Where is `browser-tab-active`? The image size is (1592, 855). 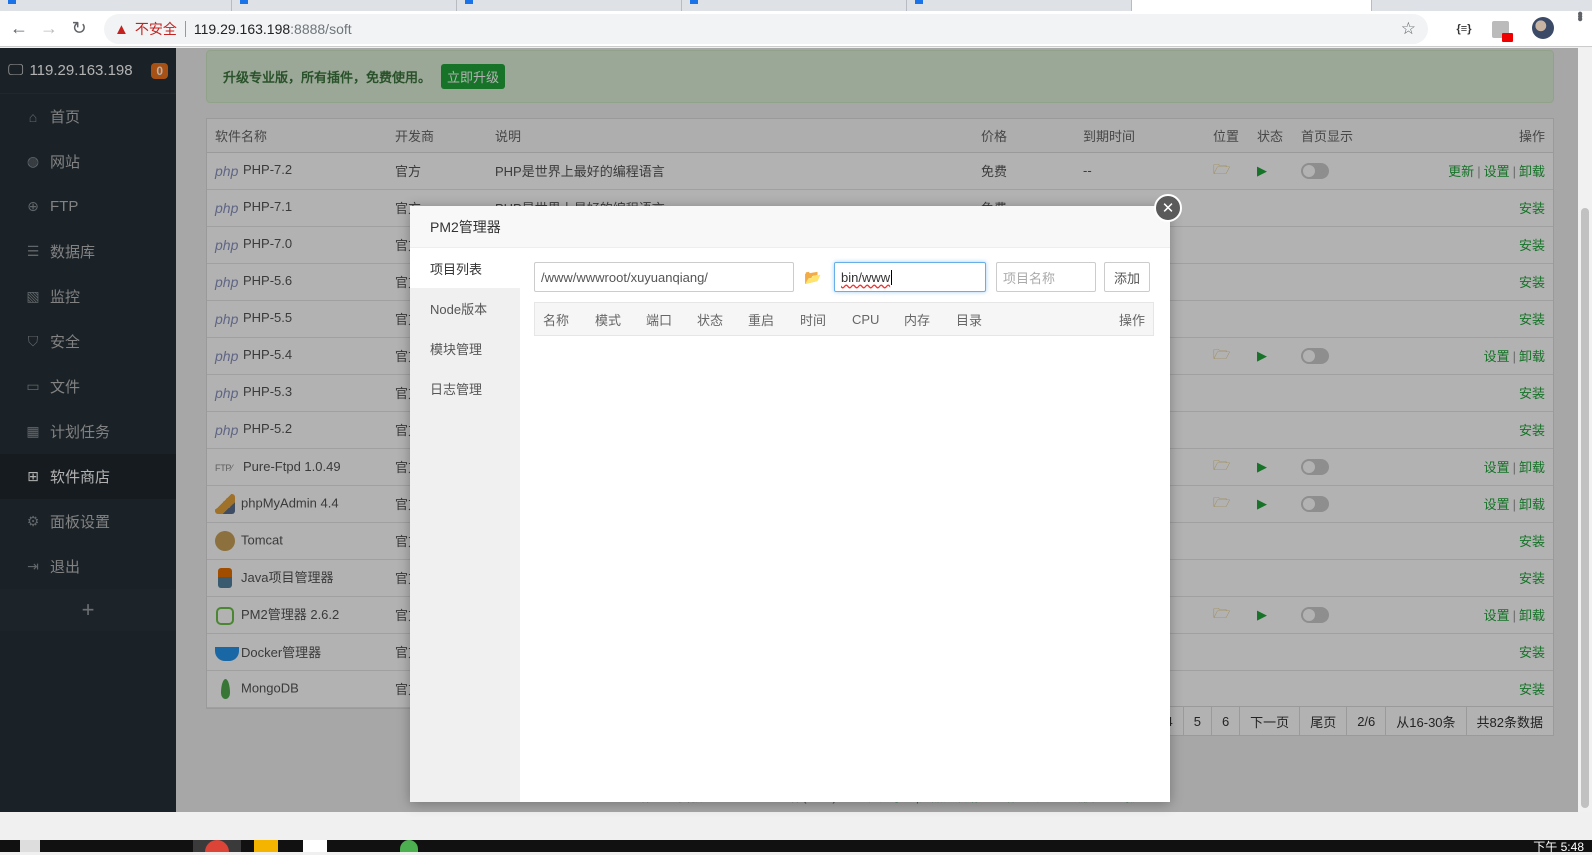
browser-tab-active is located at coordinates (1252, 5).